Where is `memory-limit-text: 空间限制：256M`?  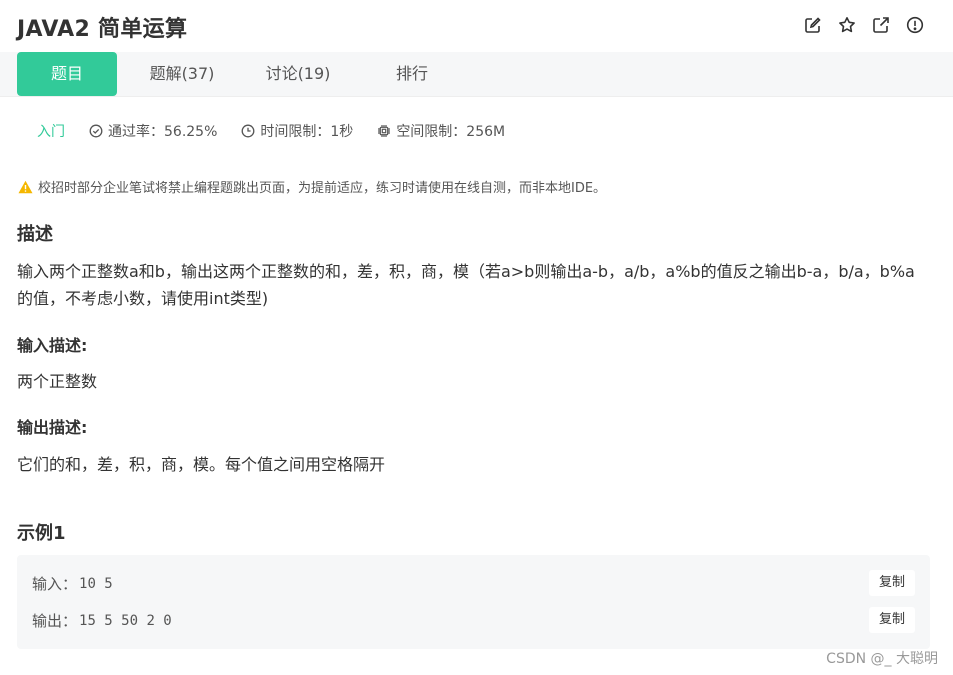
memory-limit-text: 空间限制：256M is located at coordinates (451, 132).